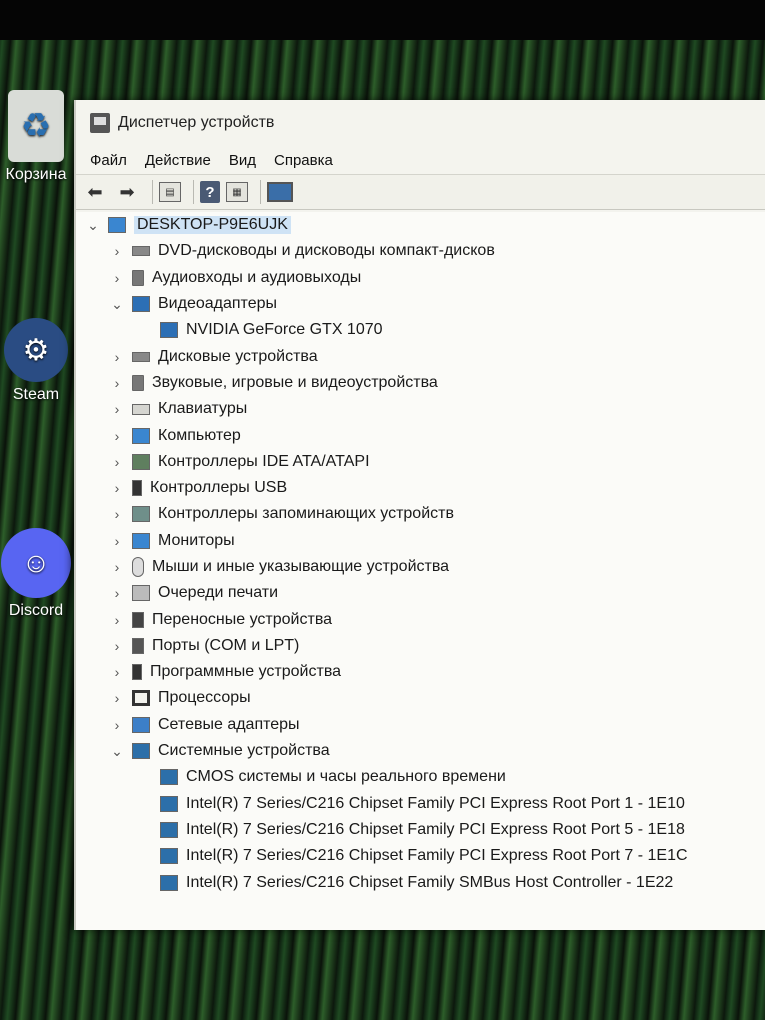  Describe the element at coordinates (420, 304) in the screenshot. I see `tree-item-display-adapters: ⌄ Видеоадаптеры` at that location.